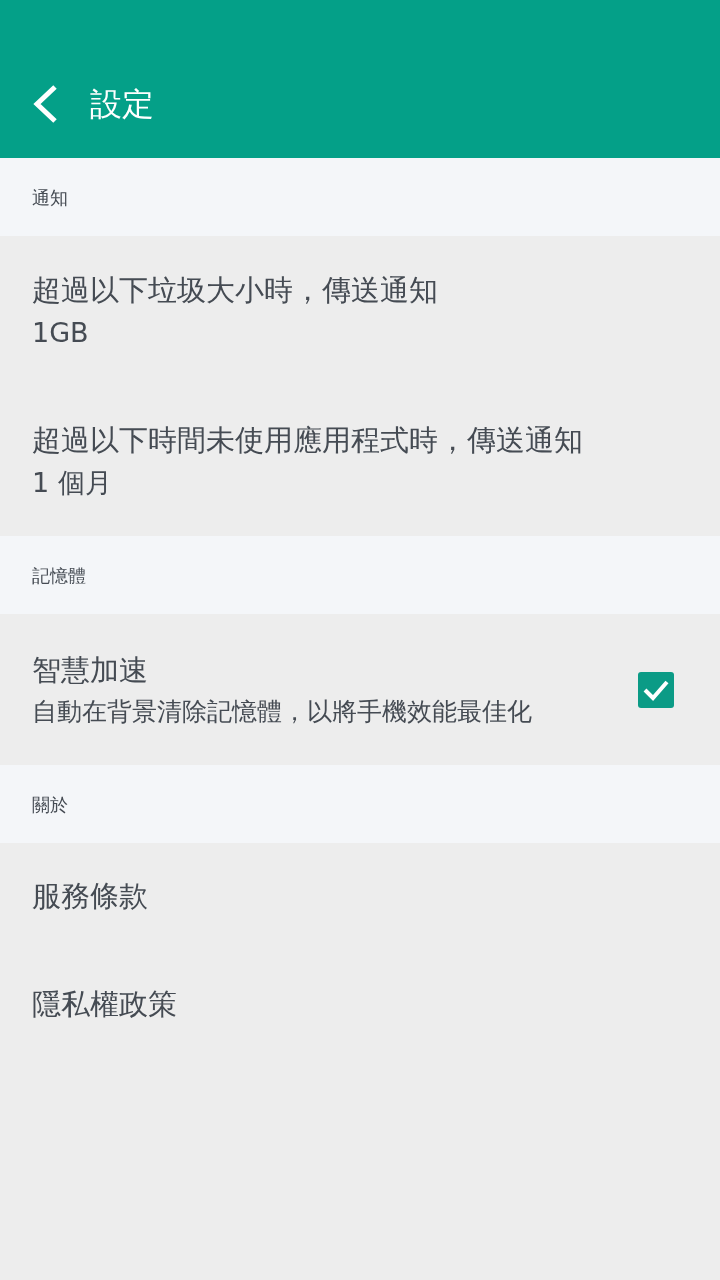 The image size is (720, 1280). What do you see at coordinates (360, 897) in the screenshot?
I see `setting-item: 服務條款` at bounding box center [360, 897].